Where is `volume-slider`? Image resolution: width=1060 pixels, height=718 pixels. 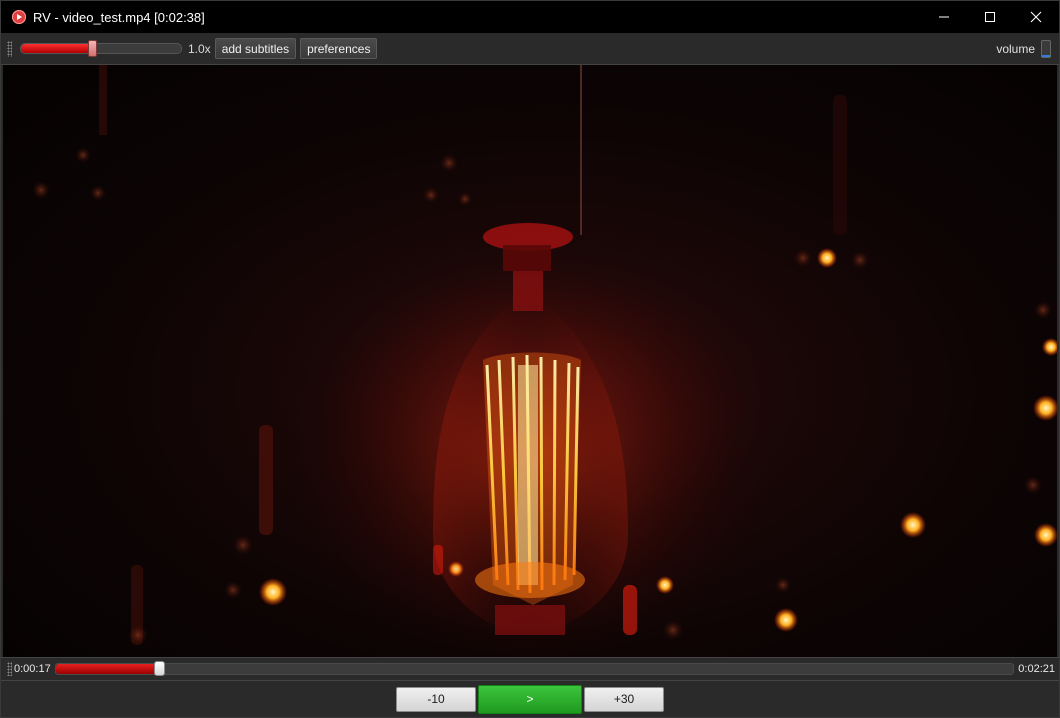 volume-slider is located at coordinates (1046, 48).